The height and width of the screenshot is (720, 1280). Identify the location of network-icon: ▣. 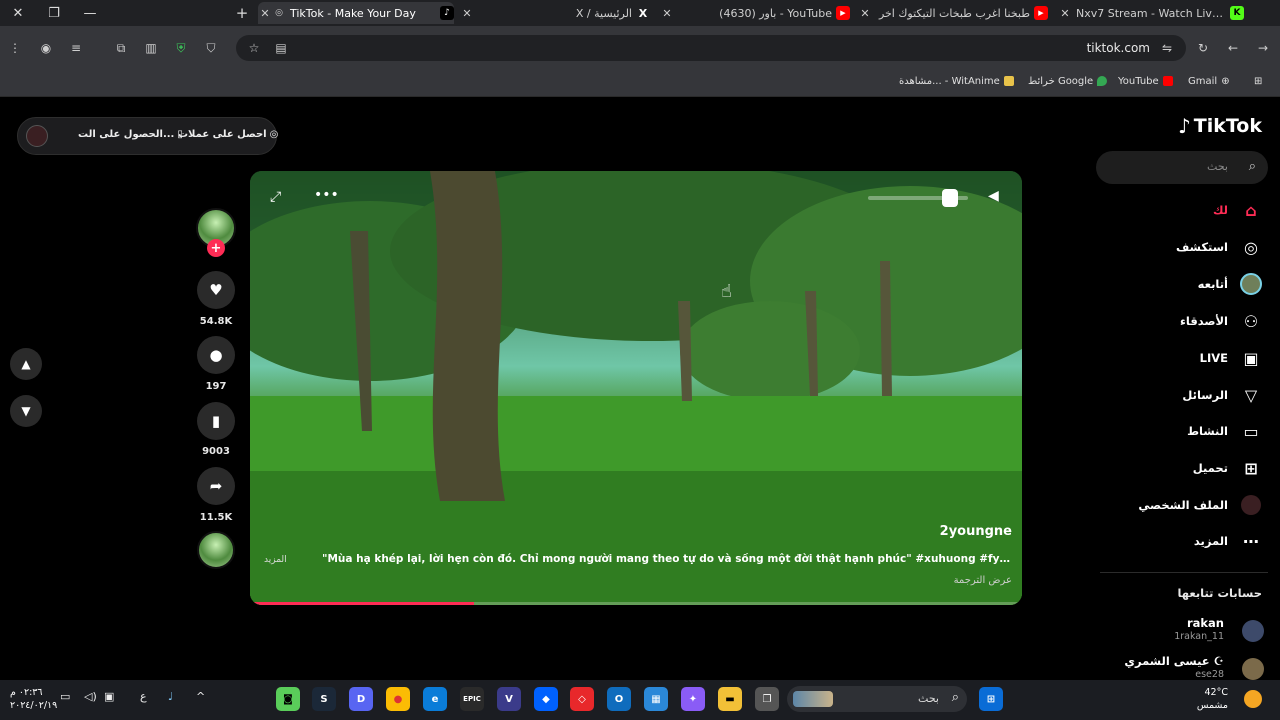
(109, 696).